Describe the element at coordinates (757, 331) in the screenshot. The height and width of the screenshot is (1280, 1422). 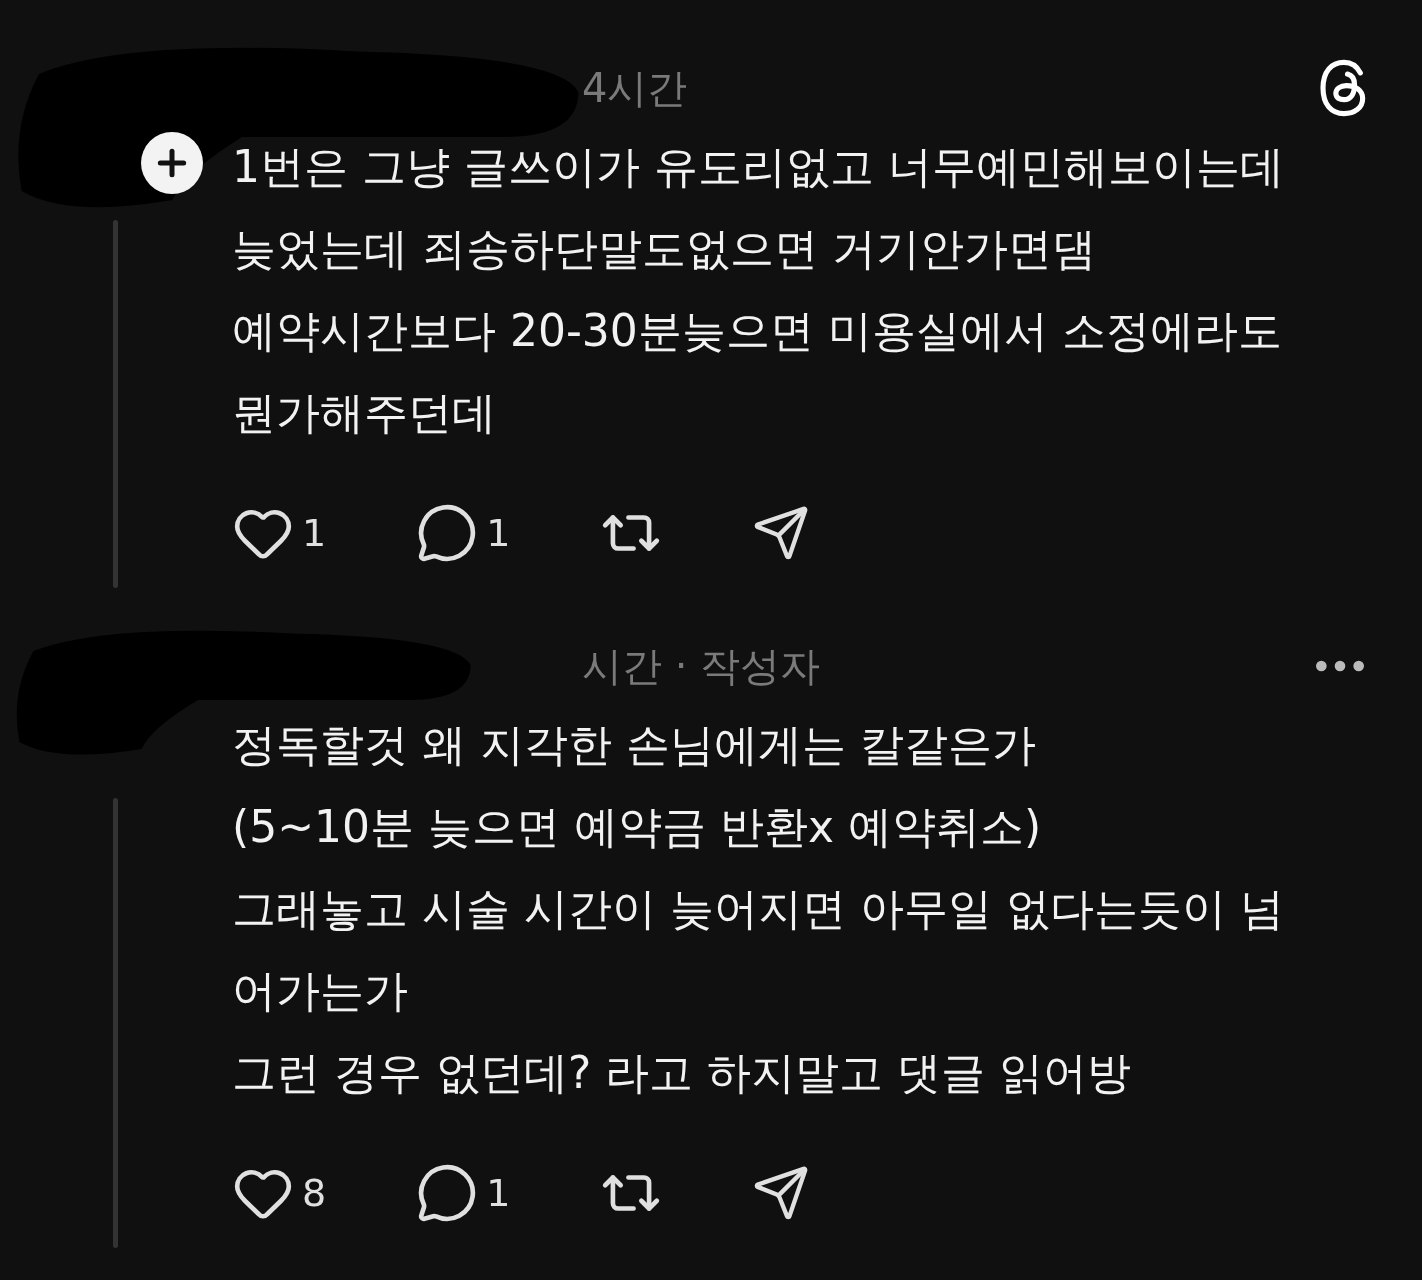
I see `post-text-line: 예약시간보다 20-30분늦으면 미용실에서 소정에라도` at that location.